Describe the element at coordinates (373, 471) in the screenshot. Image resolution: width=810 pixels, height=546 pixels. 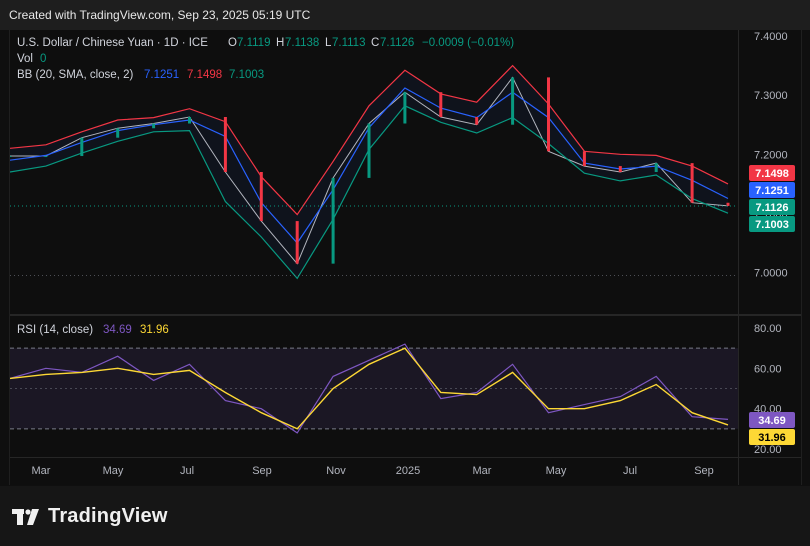
I see `time-axis: Mar May Jul Sep Nov 2025 Mar May Jul Sep` at that location.